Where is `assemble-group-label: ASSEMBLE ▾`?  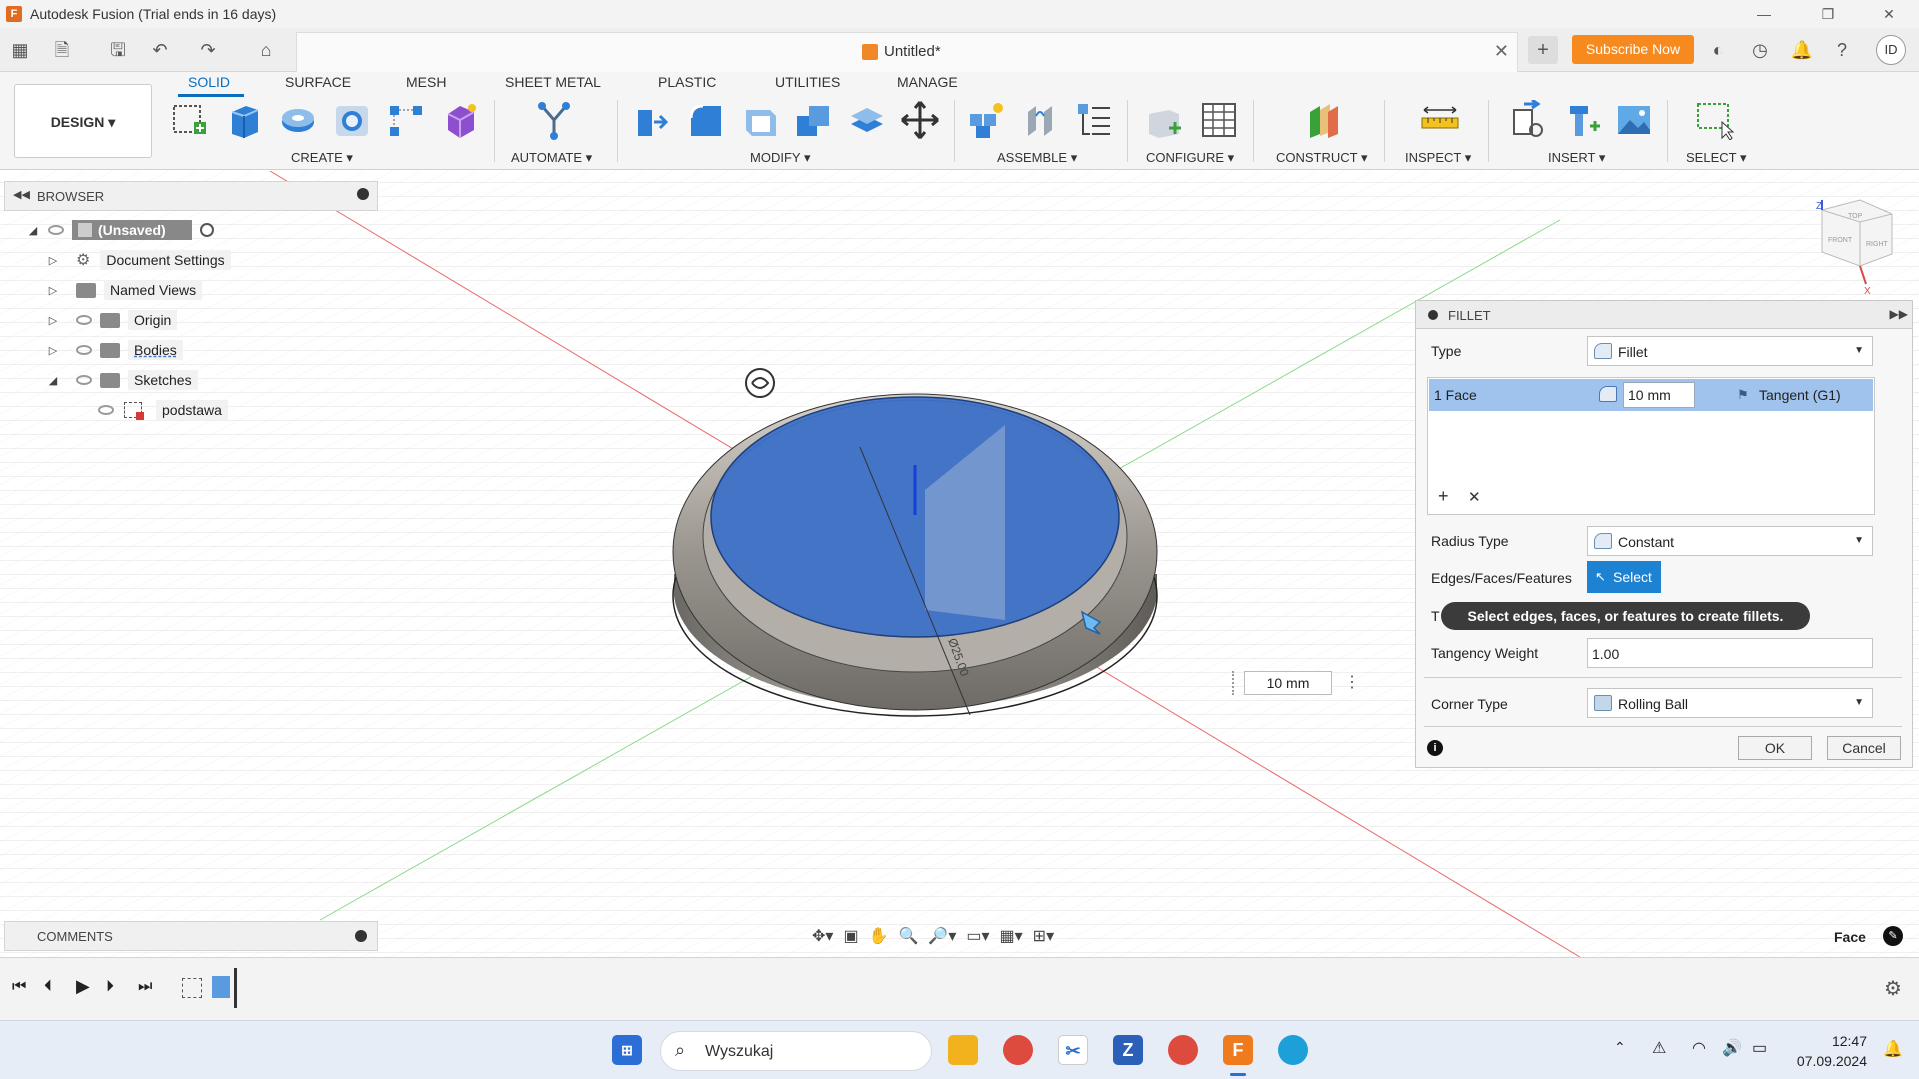
assemble-group-label: ASSEMBLE ▾ is located at coordinates (1037, 158).